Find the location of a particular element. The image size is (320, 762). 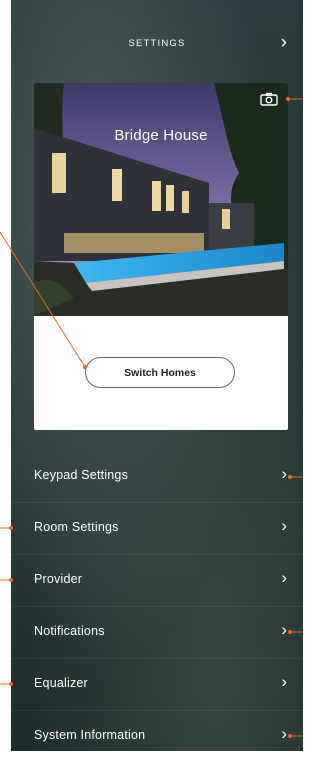

menu-item-equalizer: Equalizer › is located at coordinates (157, 685).